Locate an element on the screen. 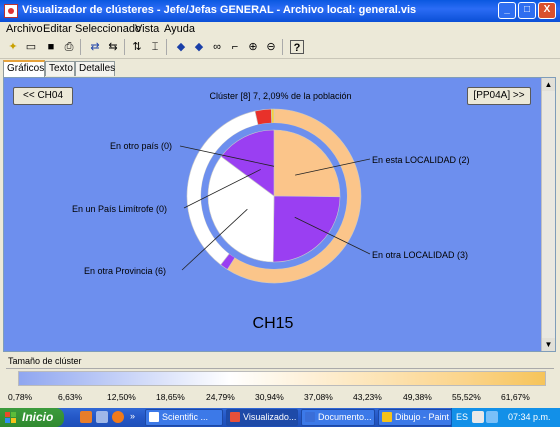 This screenshot has width=560, height=427. print-icon: ⎙ is located at coordinates (69, 47).